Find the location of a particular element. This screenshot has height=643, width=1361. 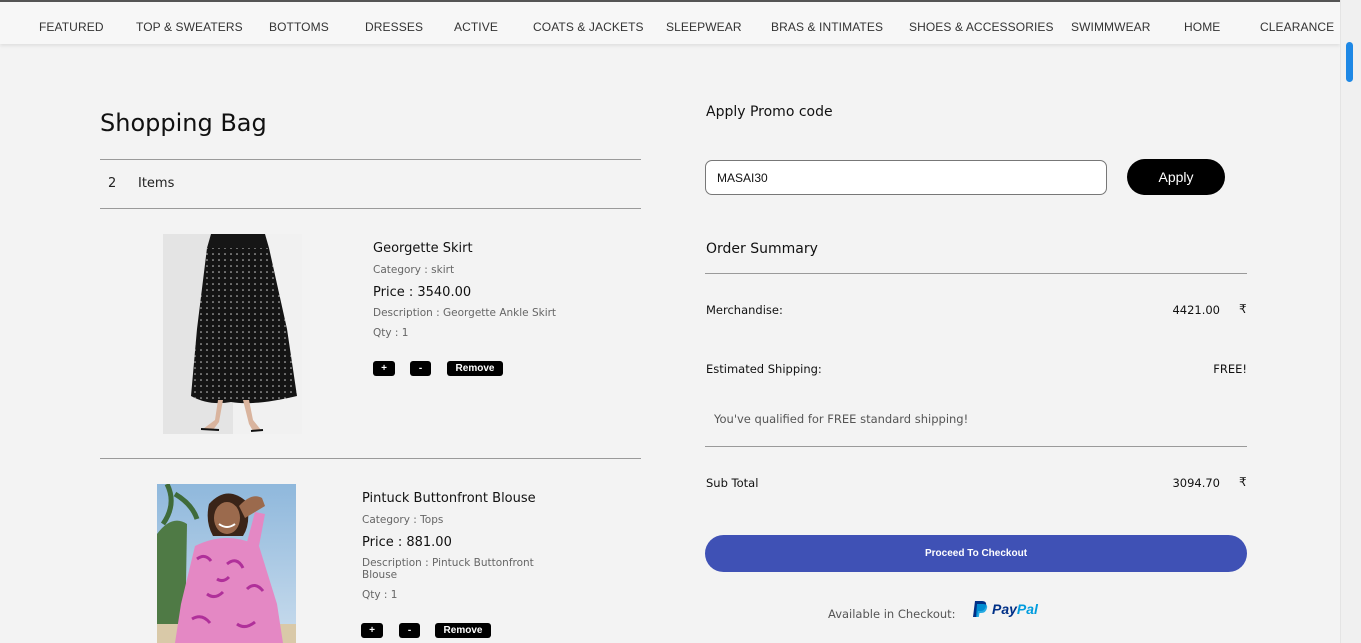

scrollbar-thumb is located at coordinates (1349, 62).